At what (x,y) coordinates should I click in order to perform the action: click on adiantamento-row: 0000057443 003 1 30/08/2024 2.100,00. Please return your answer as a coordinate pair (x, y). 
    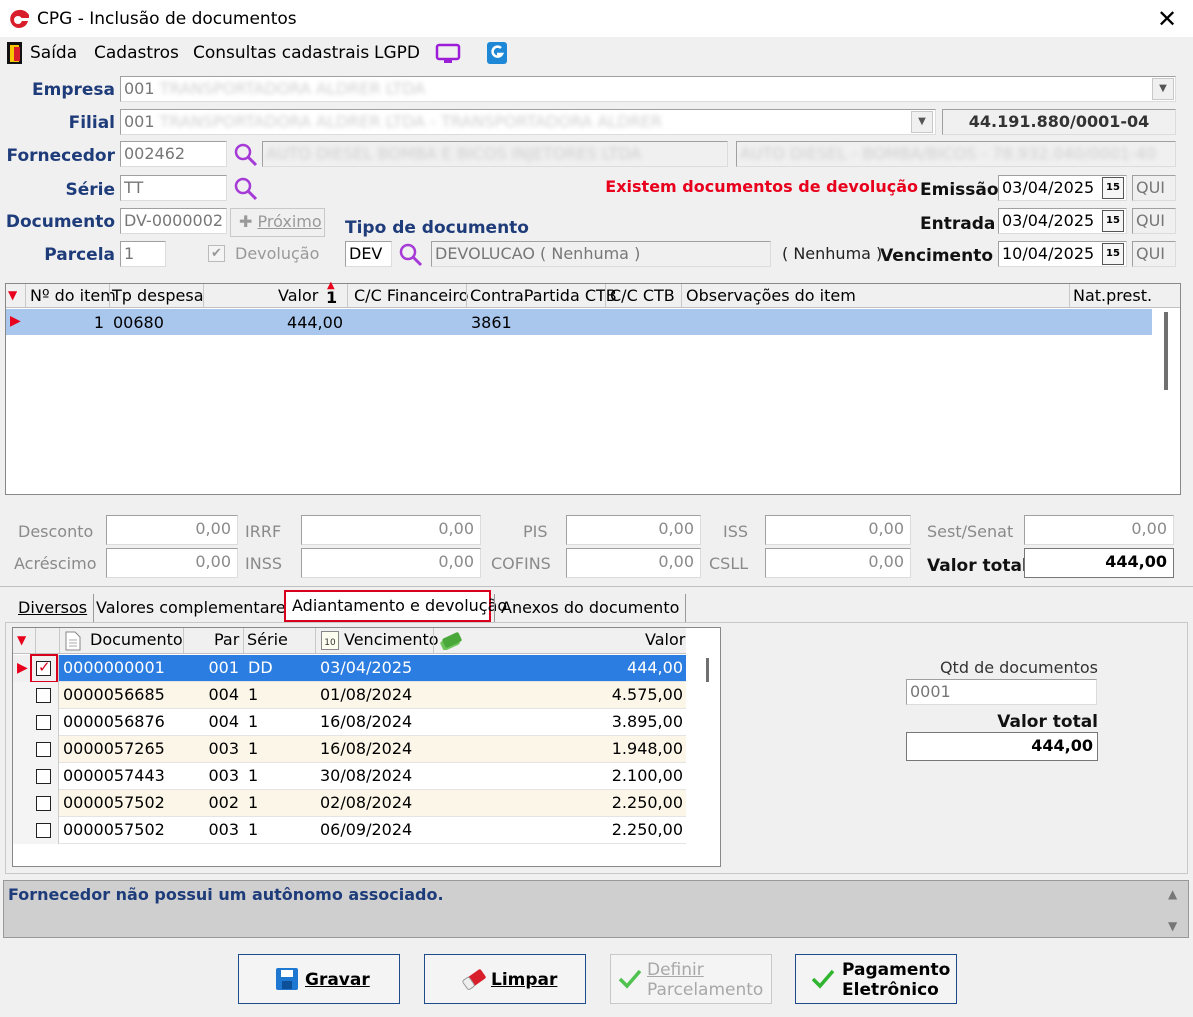
    Looking at the image, I should click on (349, 776).